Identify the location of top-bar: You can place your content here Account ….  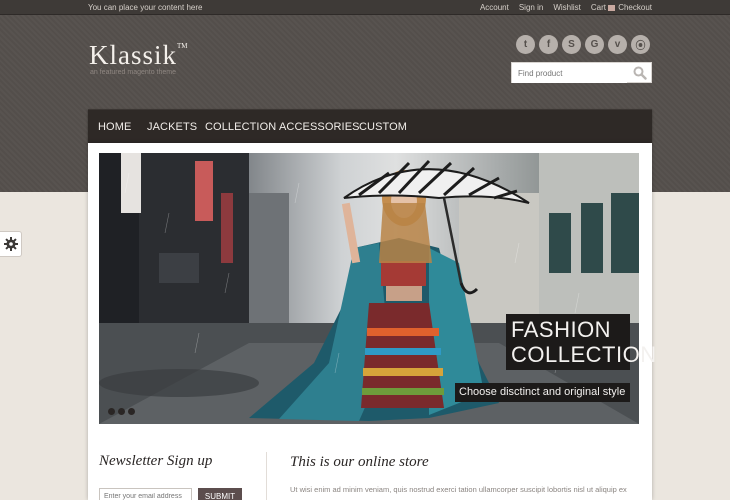
(365, 7).